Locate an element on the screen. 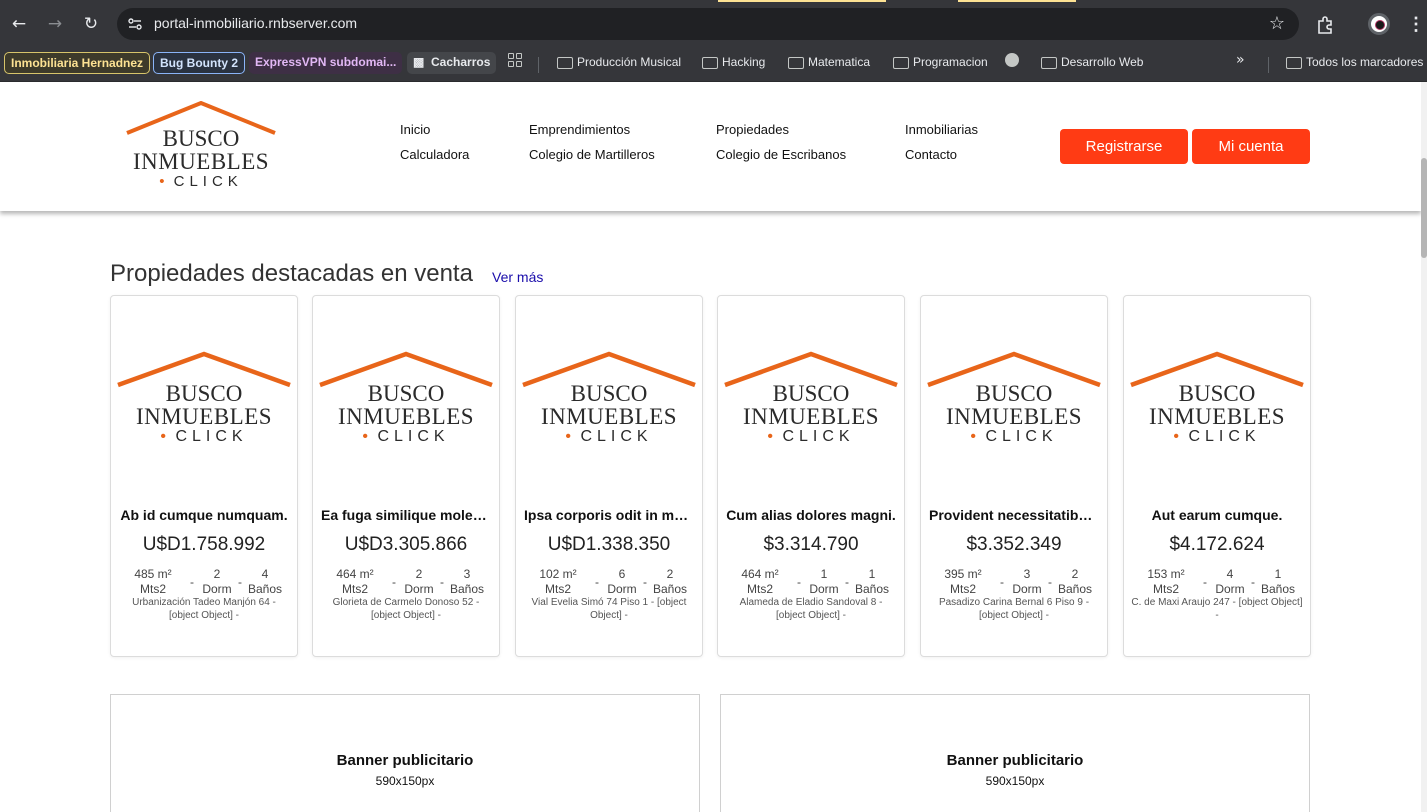 The image size is (1427, 812). bookmark-bug-bounty: Bug Bounty 2 is located at coordinates (199, 63).